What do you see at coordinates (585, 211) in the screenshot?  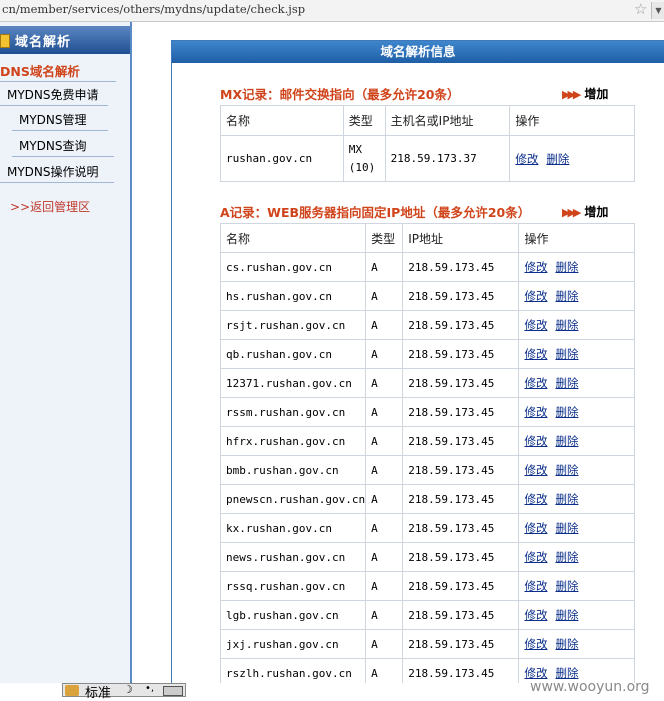 I see `a-add-button: ▶▶▶ 增加` at bounding box center [585, 211].